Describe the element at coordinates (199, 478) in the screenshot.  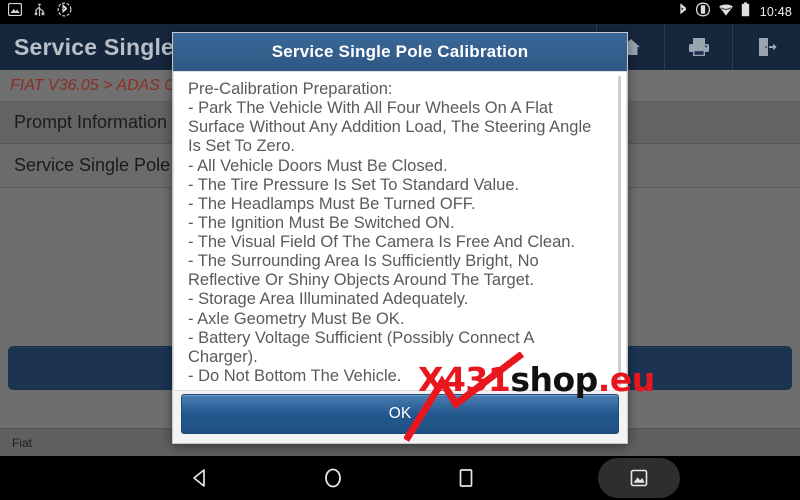
I see `back-icon` at that location.